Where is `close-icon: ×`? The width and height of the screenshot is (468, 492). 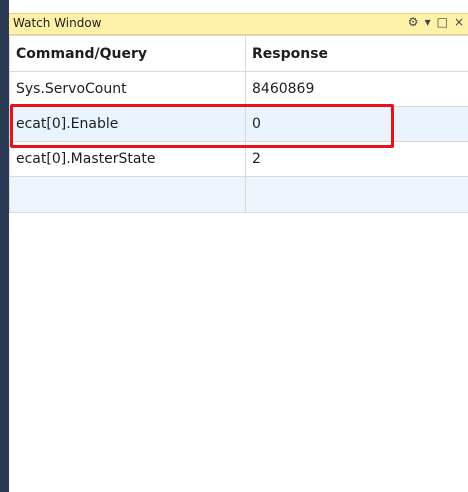
close-icon: × is located at coordinates (459, 22).